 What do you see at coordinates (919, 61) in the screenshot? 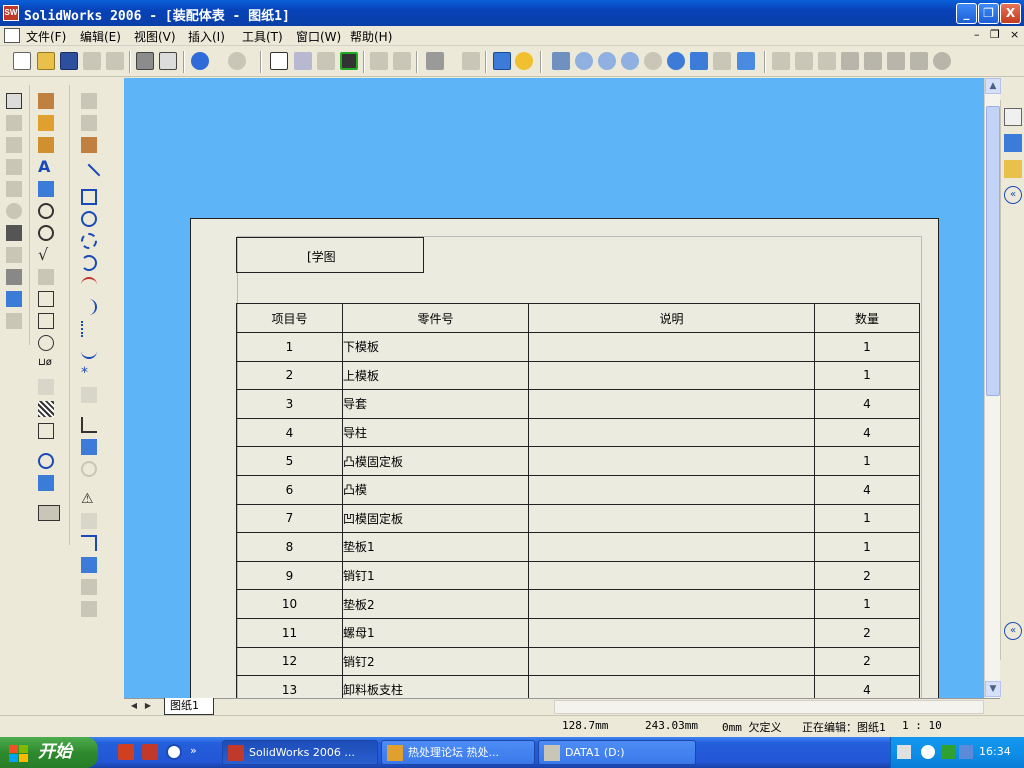
I see `section-view-icon` at bounding box center [919, 61].